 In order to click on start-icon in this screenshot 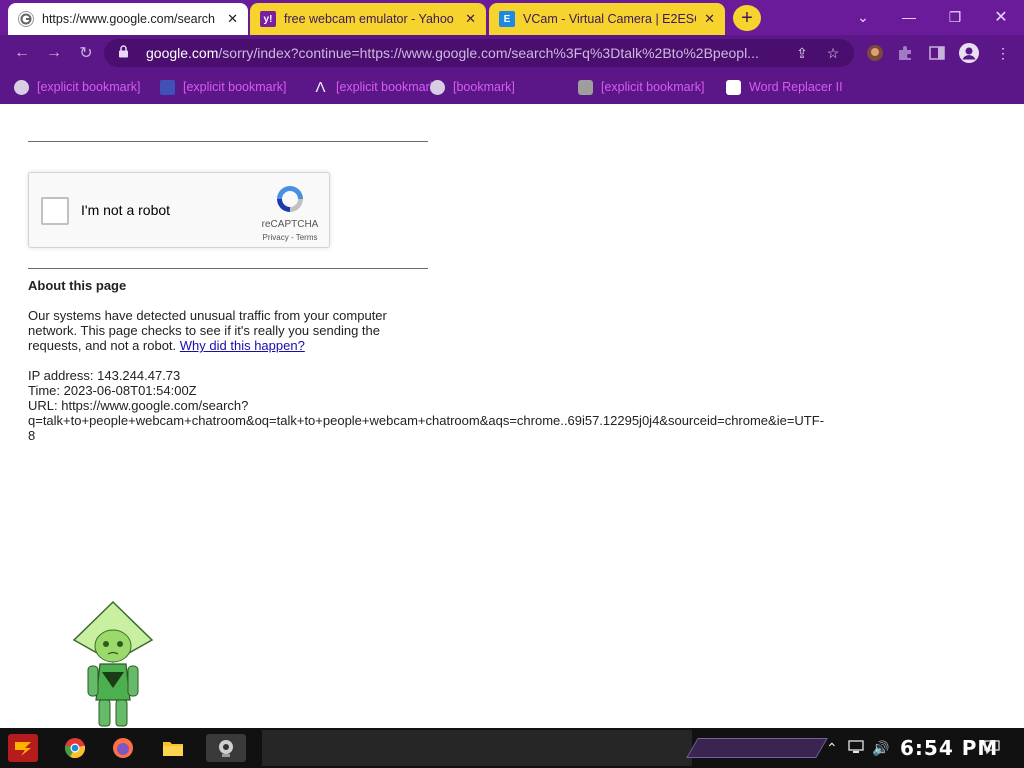, I will do `click(23, 748)`.